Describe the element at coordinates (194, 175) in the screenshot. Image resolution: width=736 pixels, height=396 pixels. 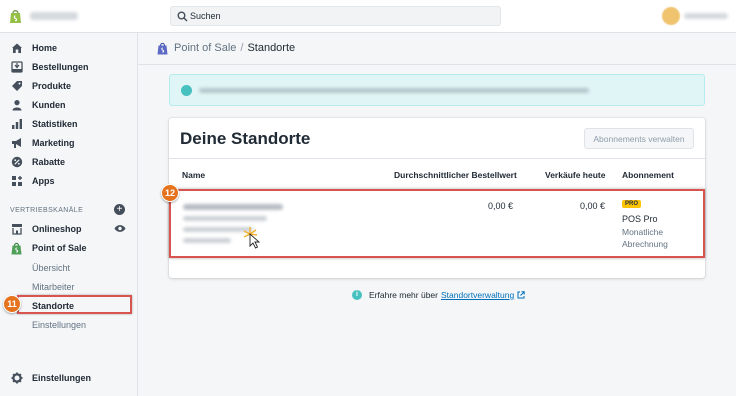
I see `column-header-name: Name` at that location.